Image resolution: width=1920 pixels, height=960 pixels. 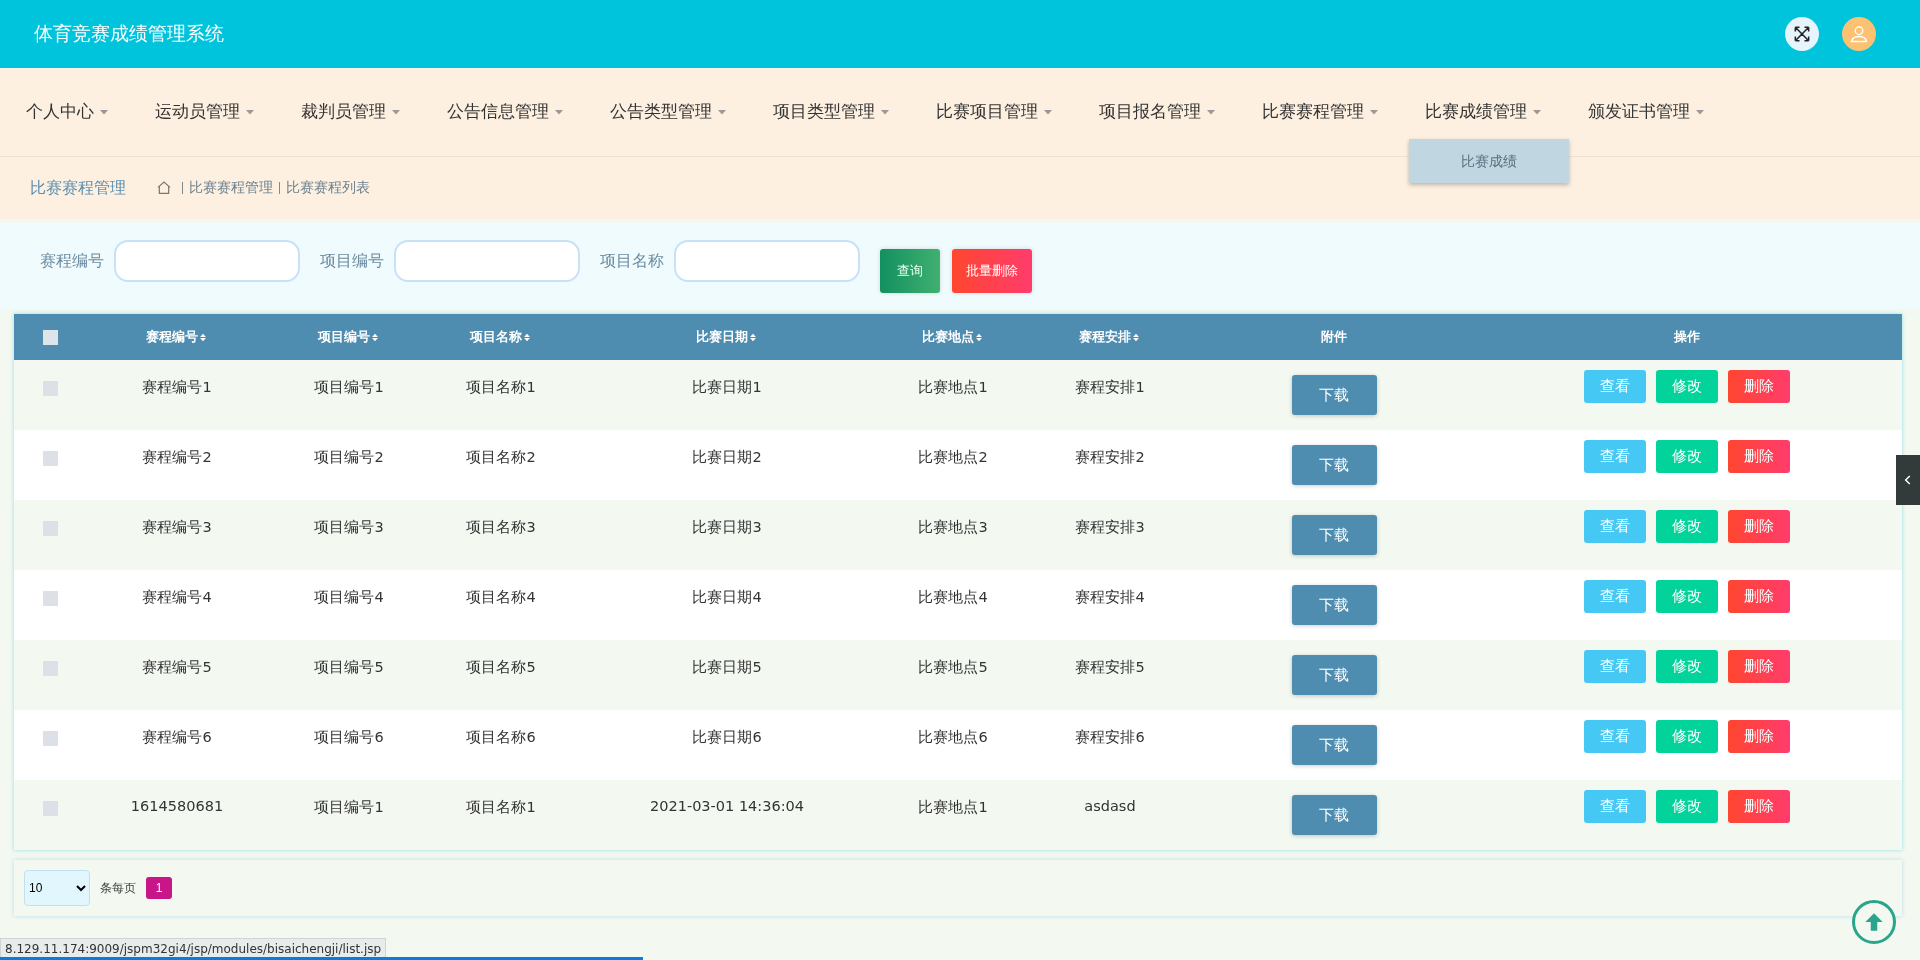 What do you see at coordinates (349, 605) in the screenshot?
I see `table-cell: 项目编号4` at bounding box center [349, 605].